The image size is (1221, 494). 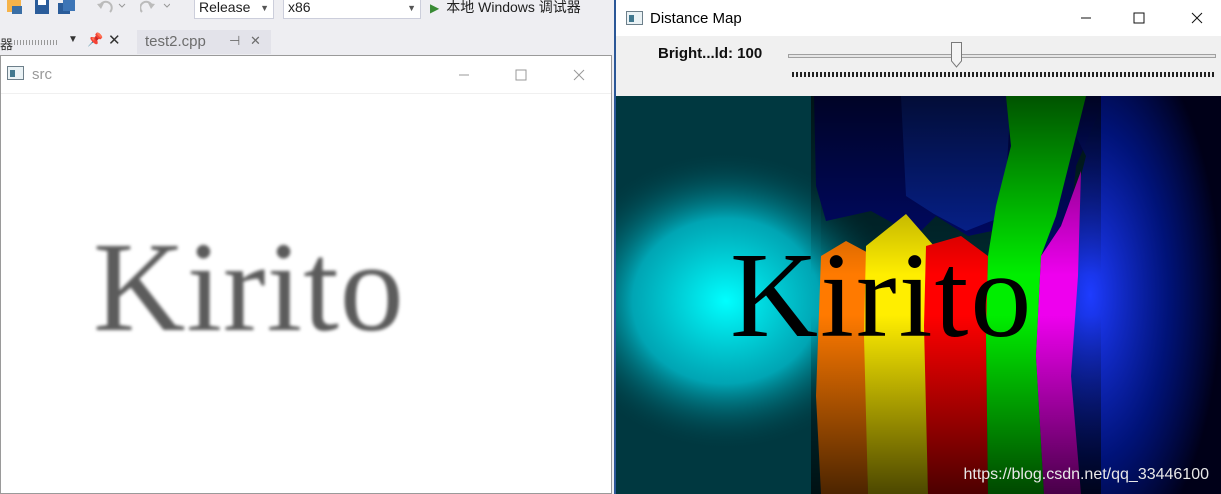 What do you see at coordinates (299, 7) in the screenshot?
I see `platform-value: x86` at bounding box center [299, 7].